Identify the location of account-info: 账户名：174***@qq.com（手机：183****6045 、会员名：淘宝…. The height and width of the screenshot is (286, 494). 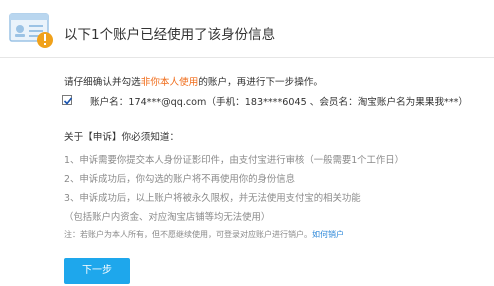
(279, 102).